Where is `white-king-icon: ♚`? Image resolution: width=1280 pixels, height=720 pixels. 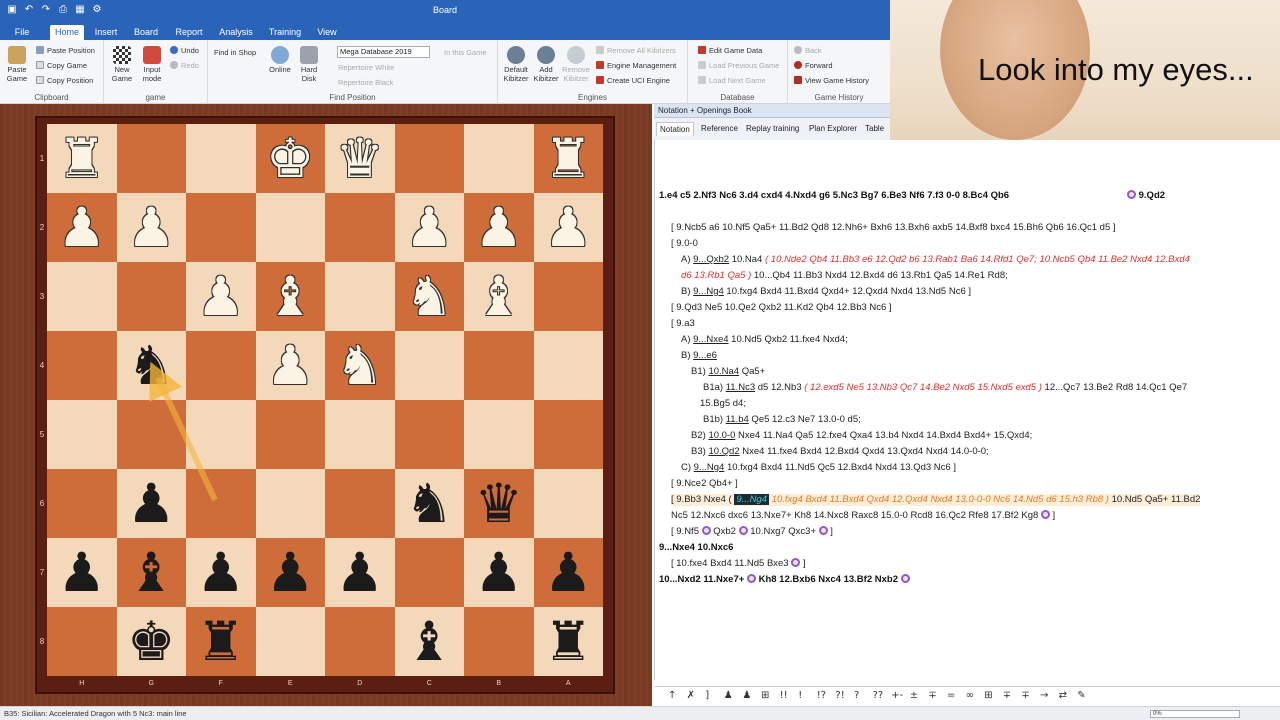 white-king-icon: ♚ is located at coordinates (291, 158).